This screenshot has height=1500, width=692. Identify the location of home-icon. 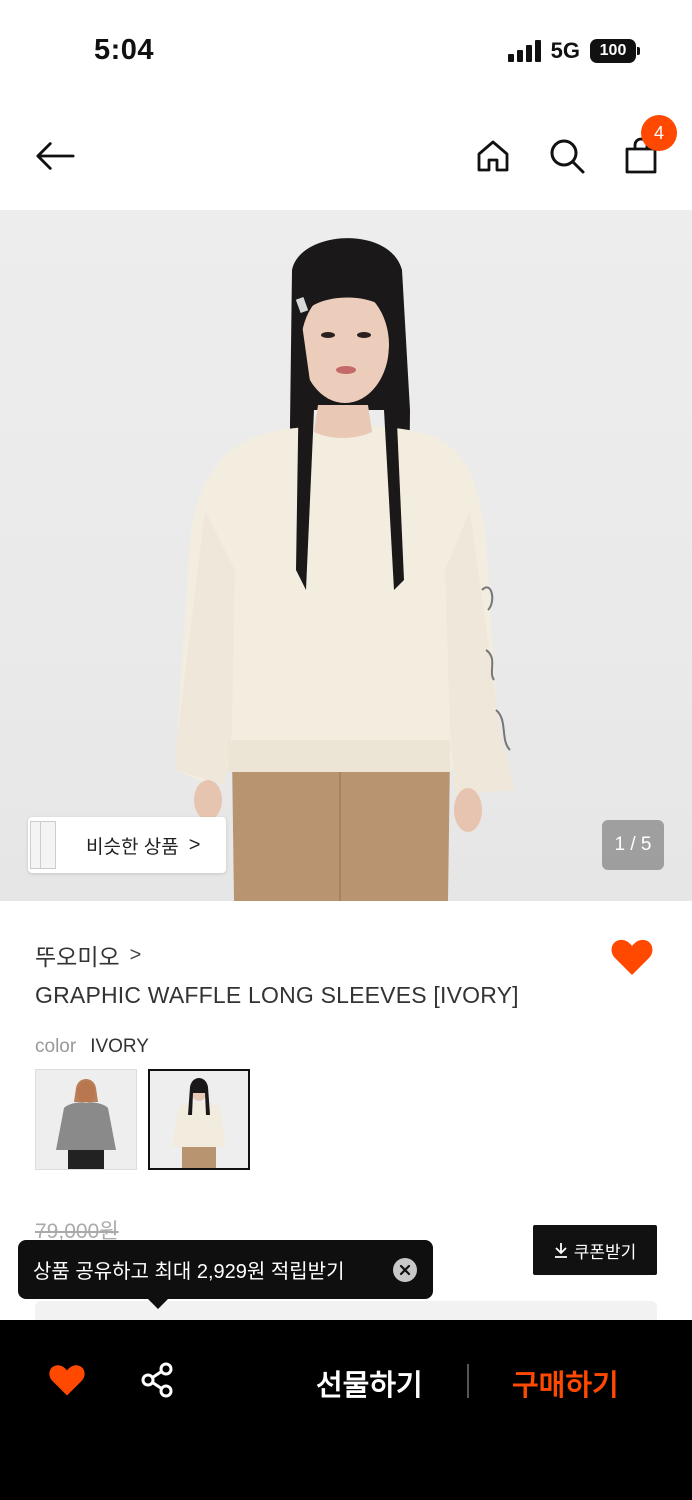
(493, 156).